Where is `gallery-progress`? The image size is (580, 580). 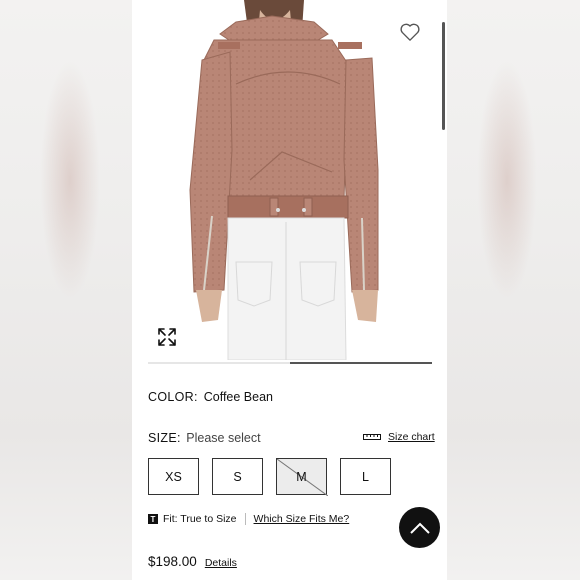
gallery-progress is located at coordinates (290, 363).